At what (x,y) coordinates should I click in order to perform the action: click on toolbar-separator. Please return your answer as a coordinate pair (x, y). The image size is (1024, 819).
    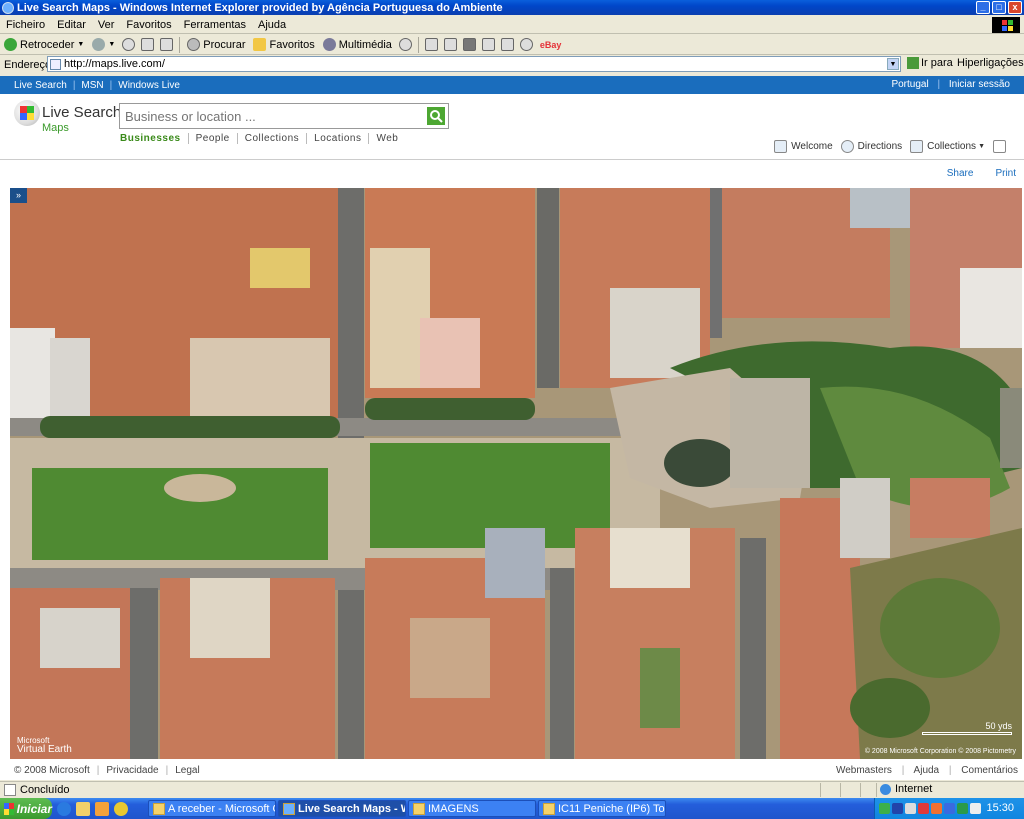
    Looking at the image, I should click on (418, 44).